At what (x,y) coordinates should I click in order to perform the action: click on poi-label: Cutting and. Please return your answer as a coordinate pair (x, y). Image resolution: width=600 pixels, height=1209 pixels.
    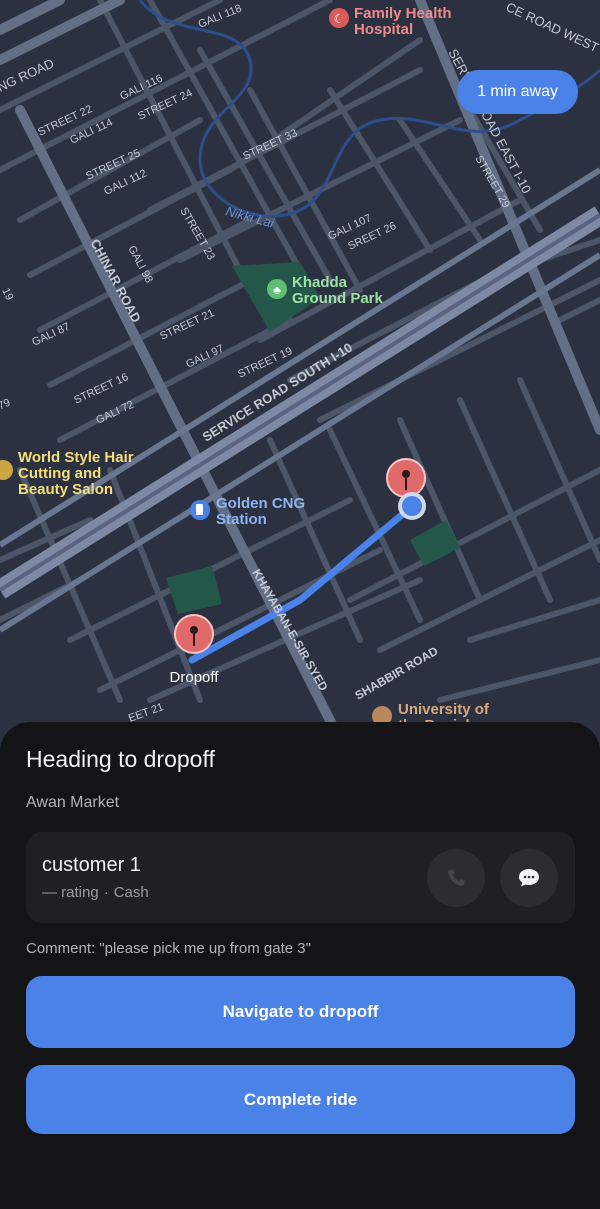
    Looking at the image, I should click on (59, 473).